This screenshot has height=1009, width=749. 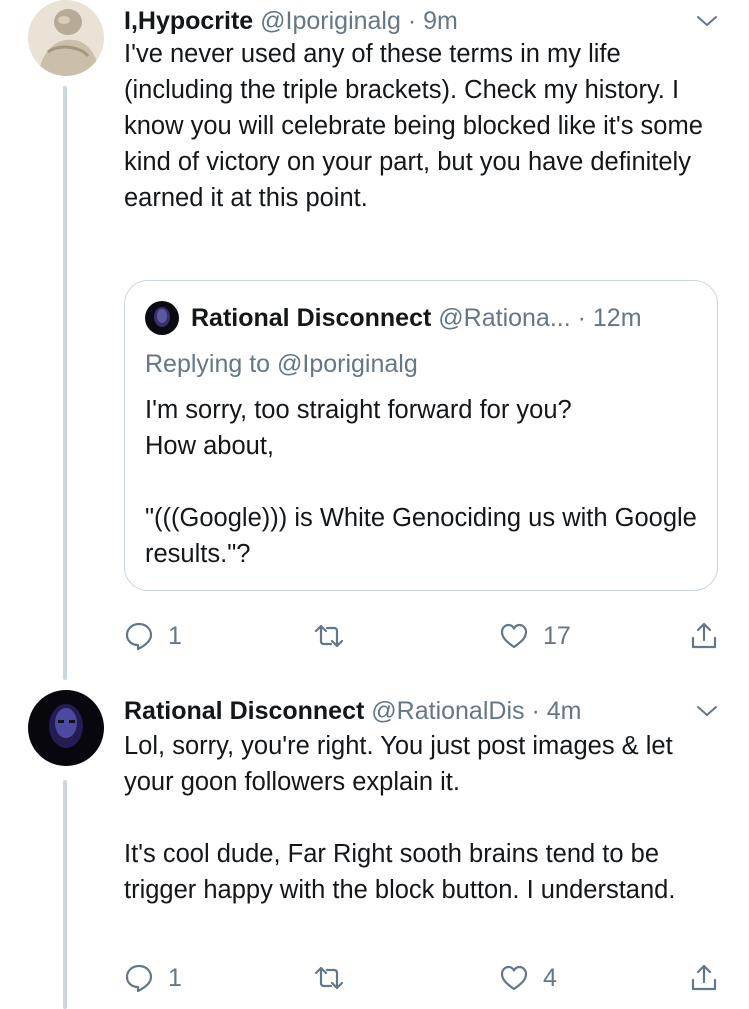 What do you see at coordinates (447, 711) in the screenshot?
I see `user-handle: @RationalDis` at bounding box center [447, 711].